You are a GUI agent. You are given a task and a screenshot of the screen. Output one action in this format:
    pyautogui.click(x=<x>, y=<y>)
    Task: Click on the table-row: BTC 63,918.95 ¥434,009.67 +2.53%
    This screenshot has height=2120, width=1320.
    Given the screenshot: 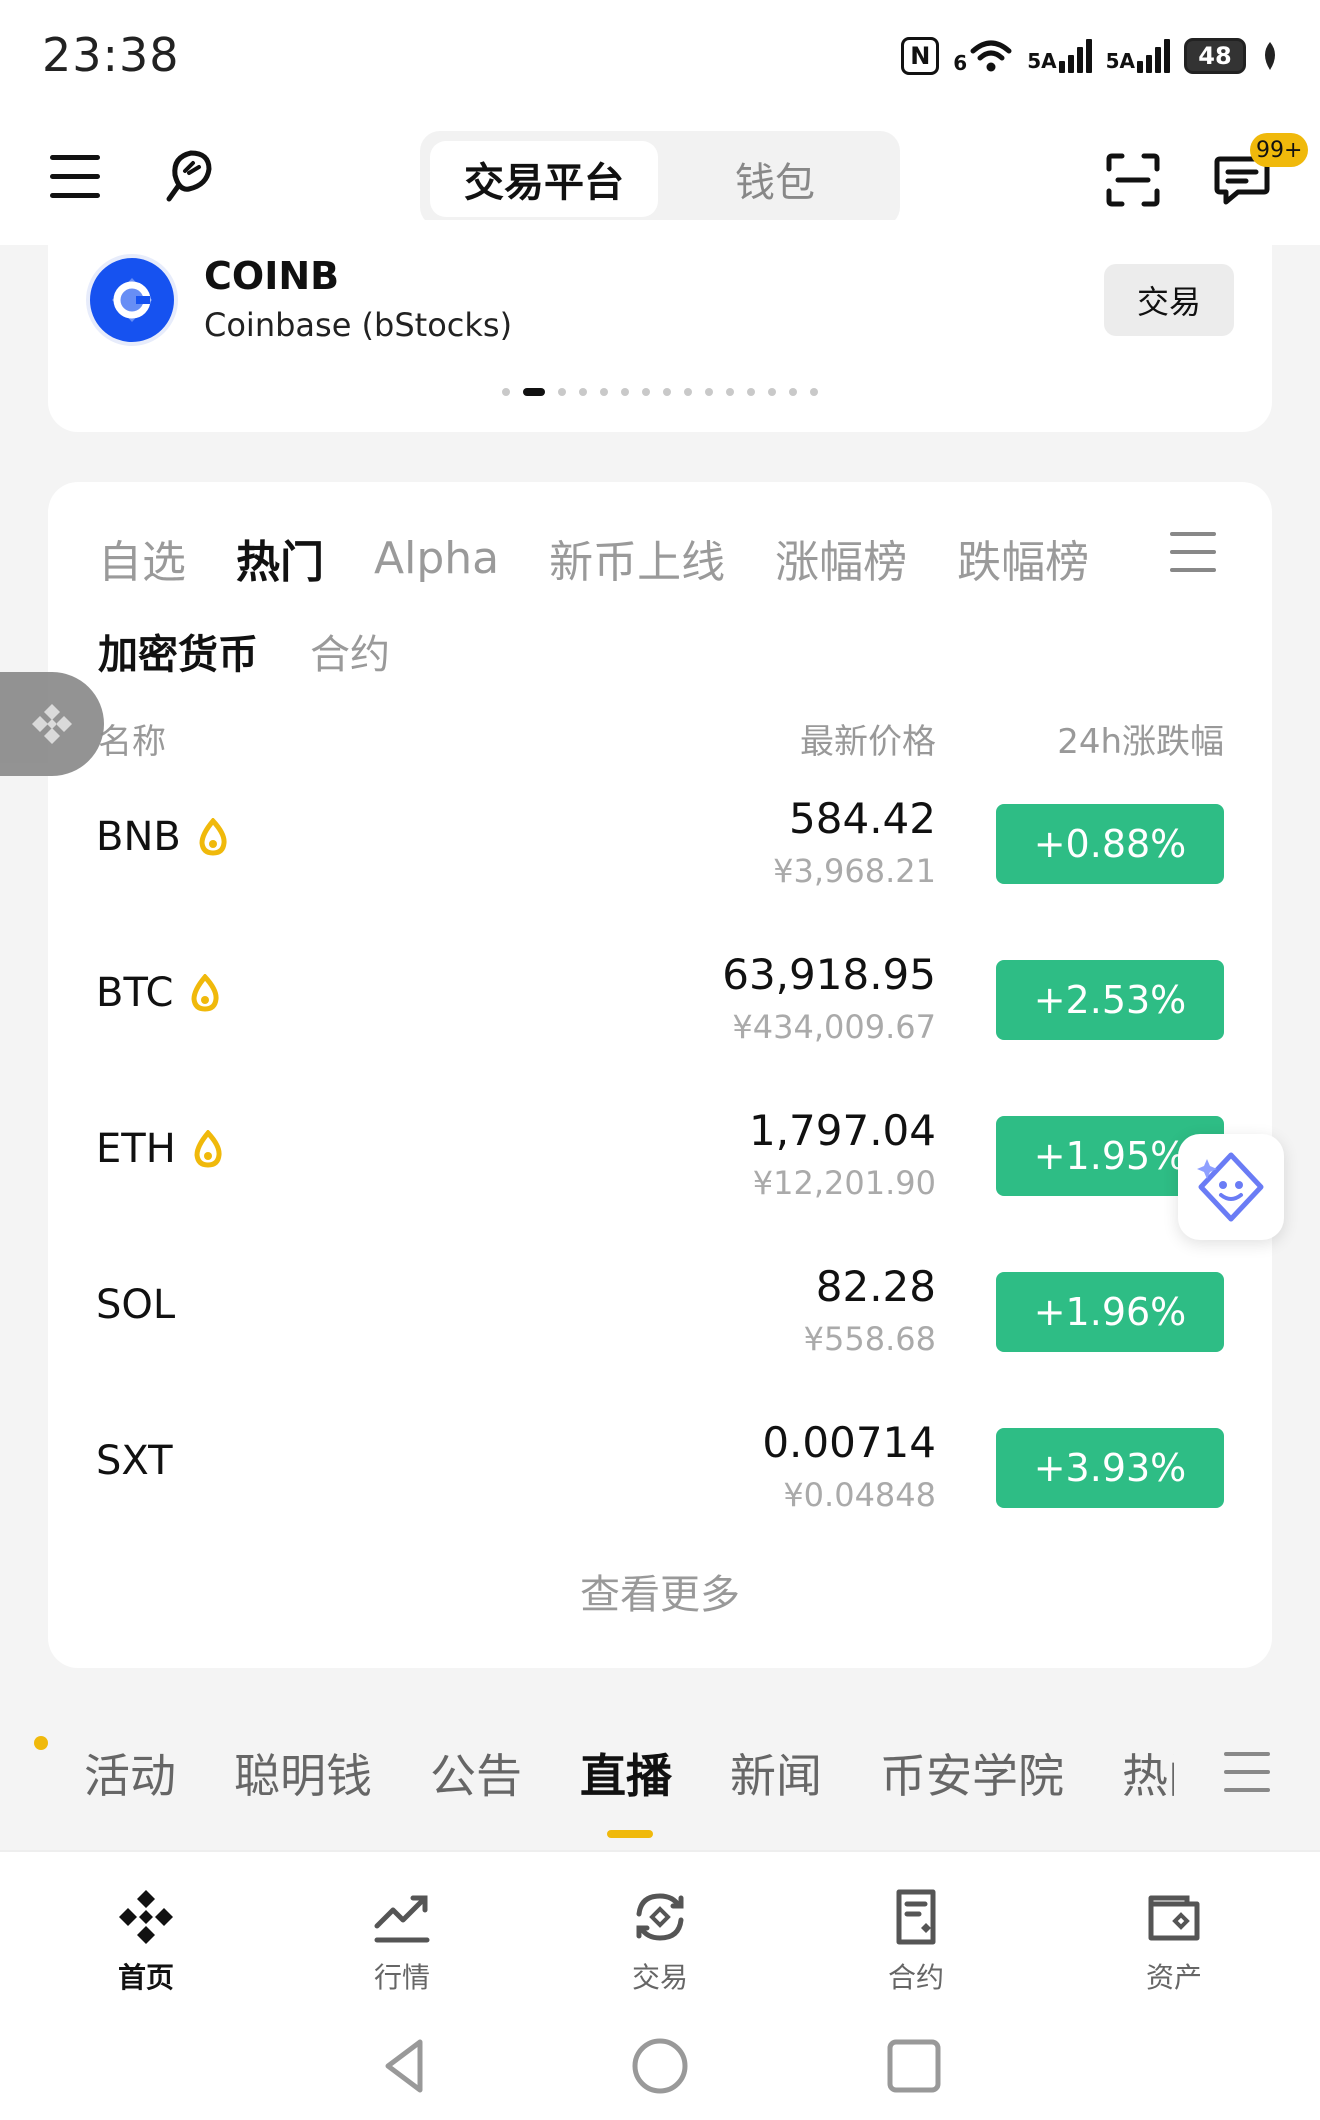 What is the action you would take?
    pyautogui.click(x=660, y=1006)
    